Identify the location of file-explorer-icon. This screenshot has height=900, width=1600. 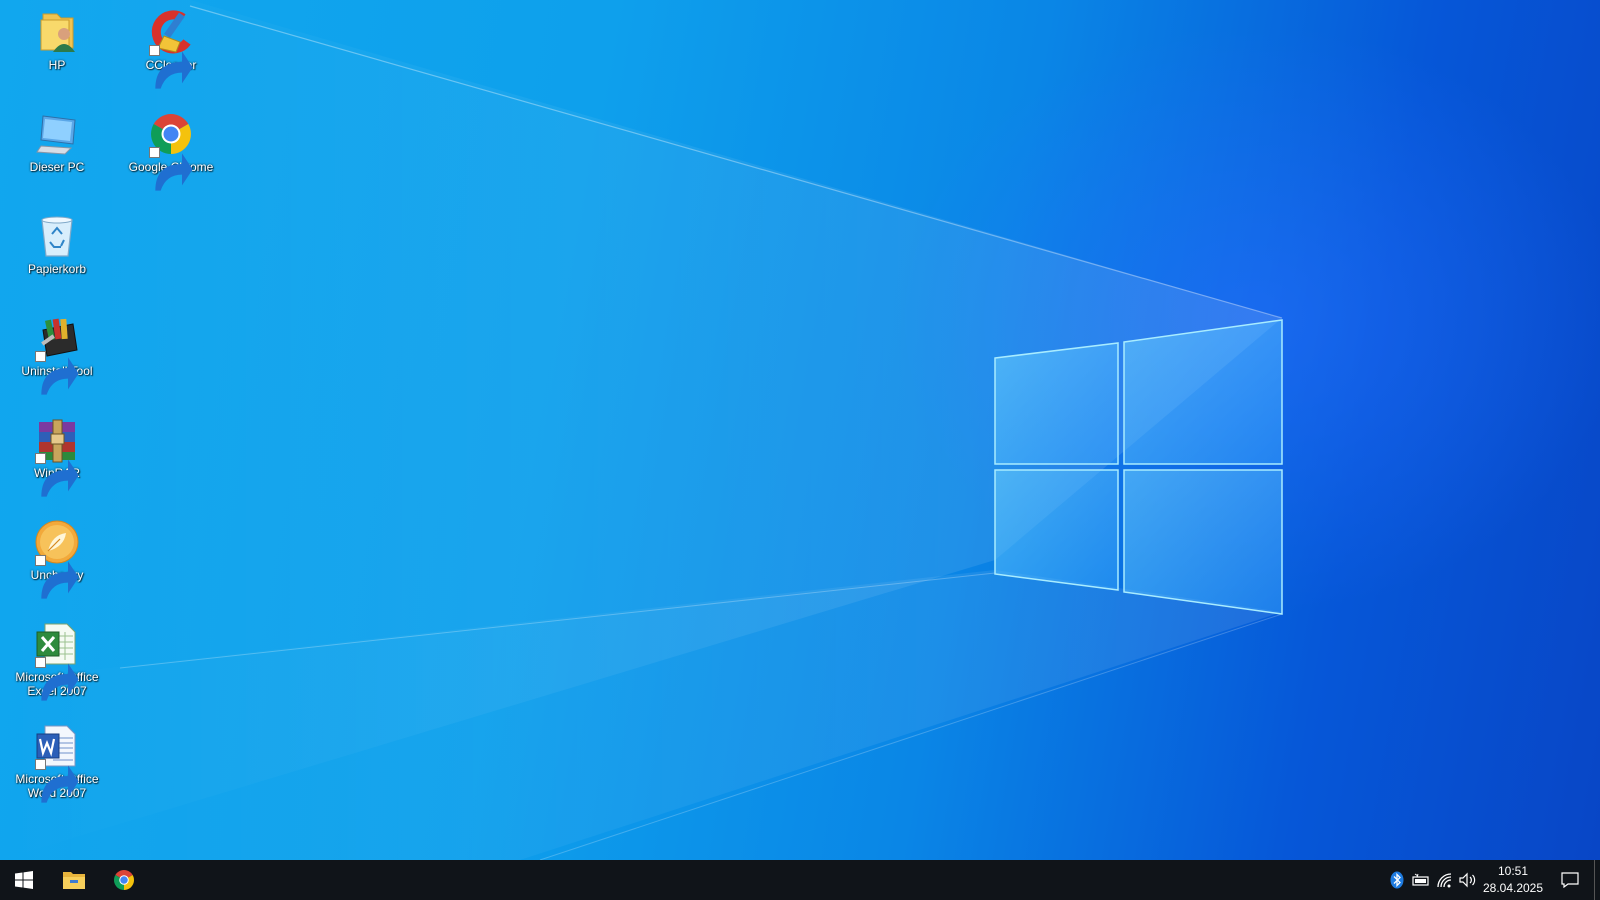
(74, 880).